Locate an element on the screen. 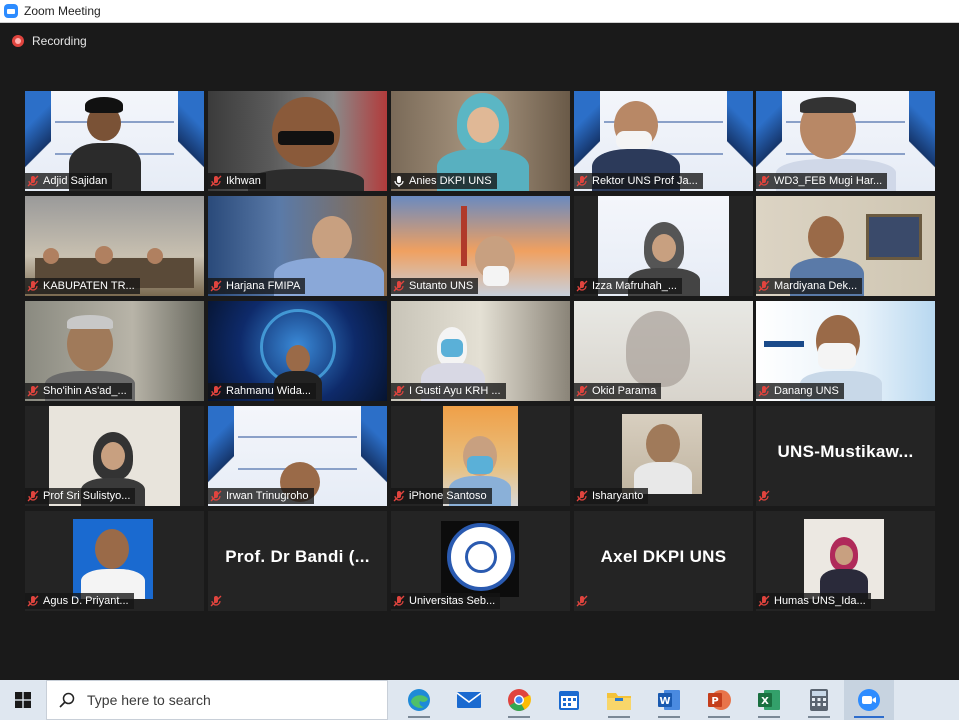  participant-display-name: Axel DKPI UNS is located at coordinates (663, 556).